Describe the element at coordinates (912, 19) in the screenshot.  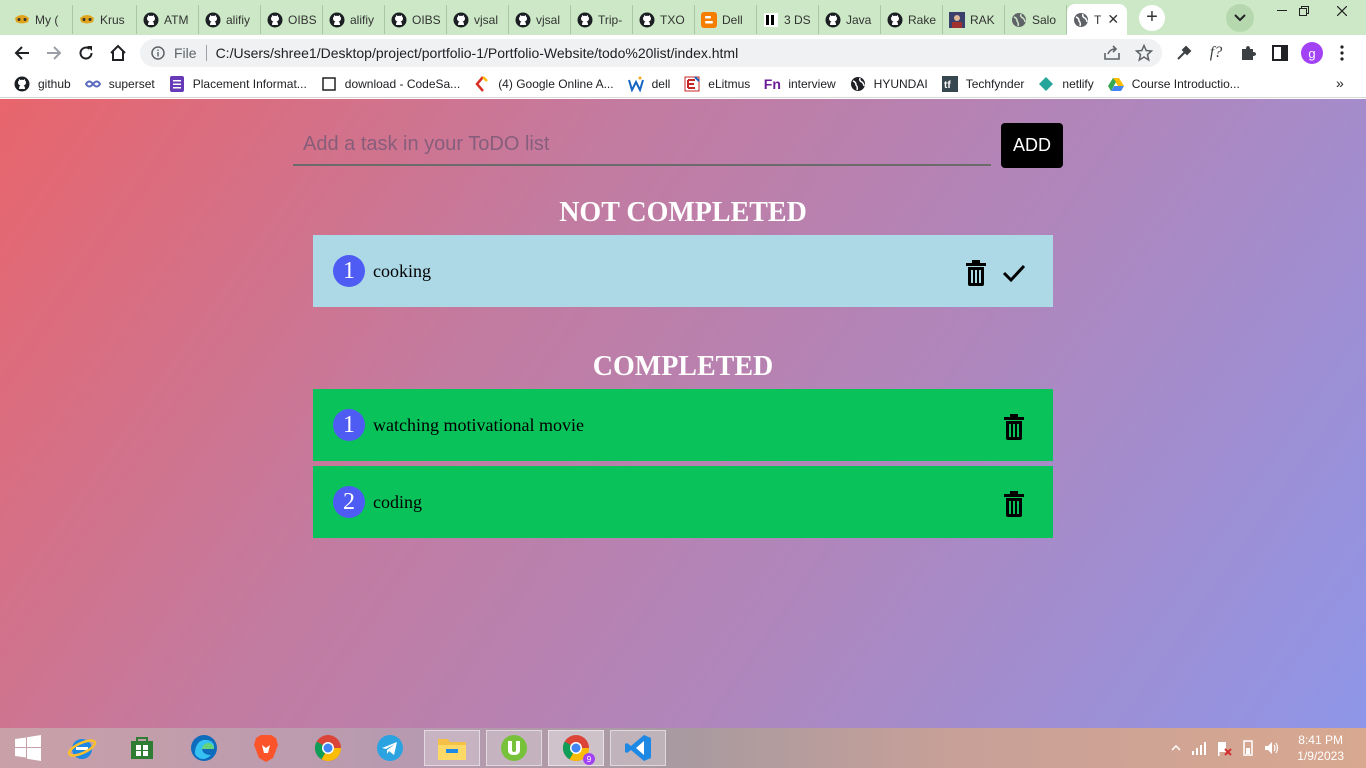
I see `browser-tab: Rake` at that location.